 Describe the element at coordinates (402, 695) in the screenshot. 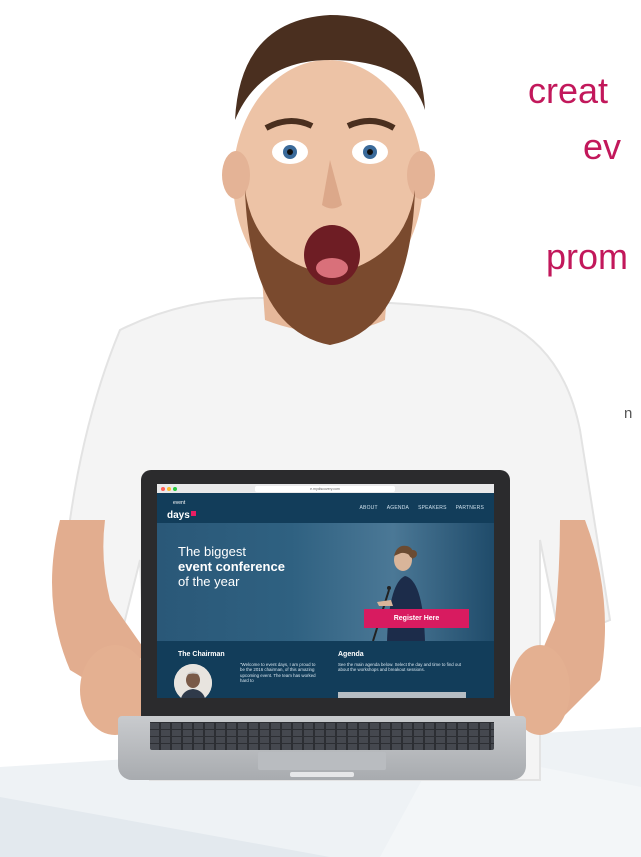

I see `agenda-day-selector` at that location.